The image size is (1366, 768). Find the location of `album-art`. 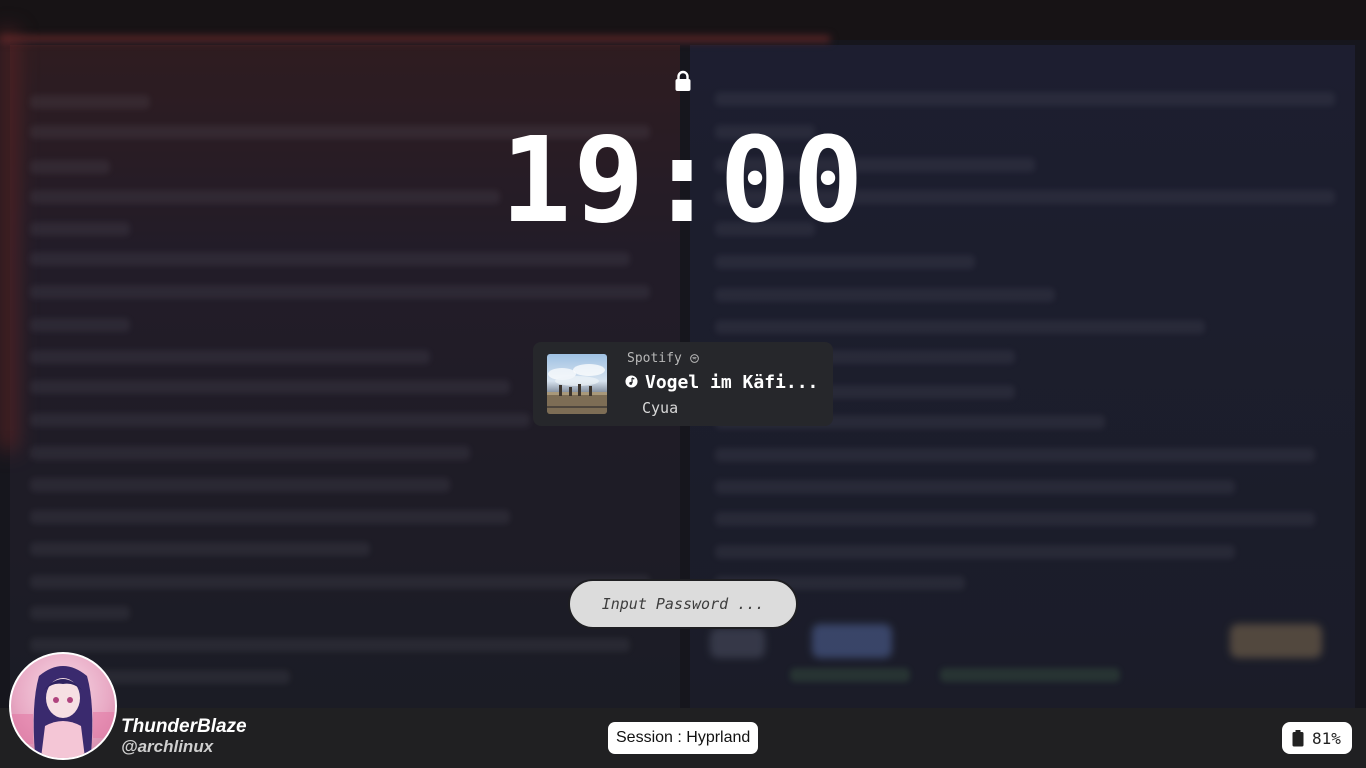

album-art is located at coordinates (577, 384).